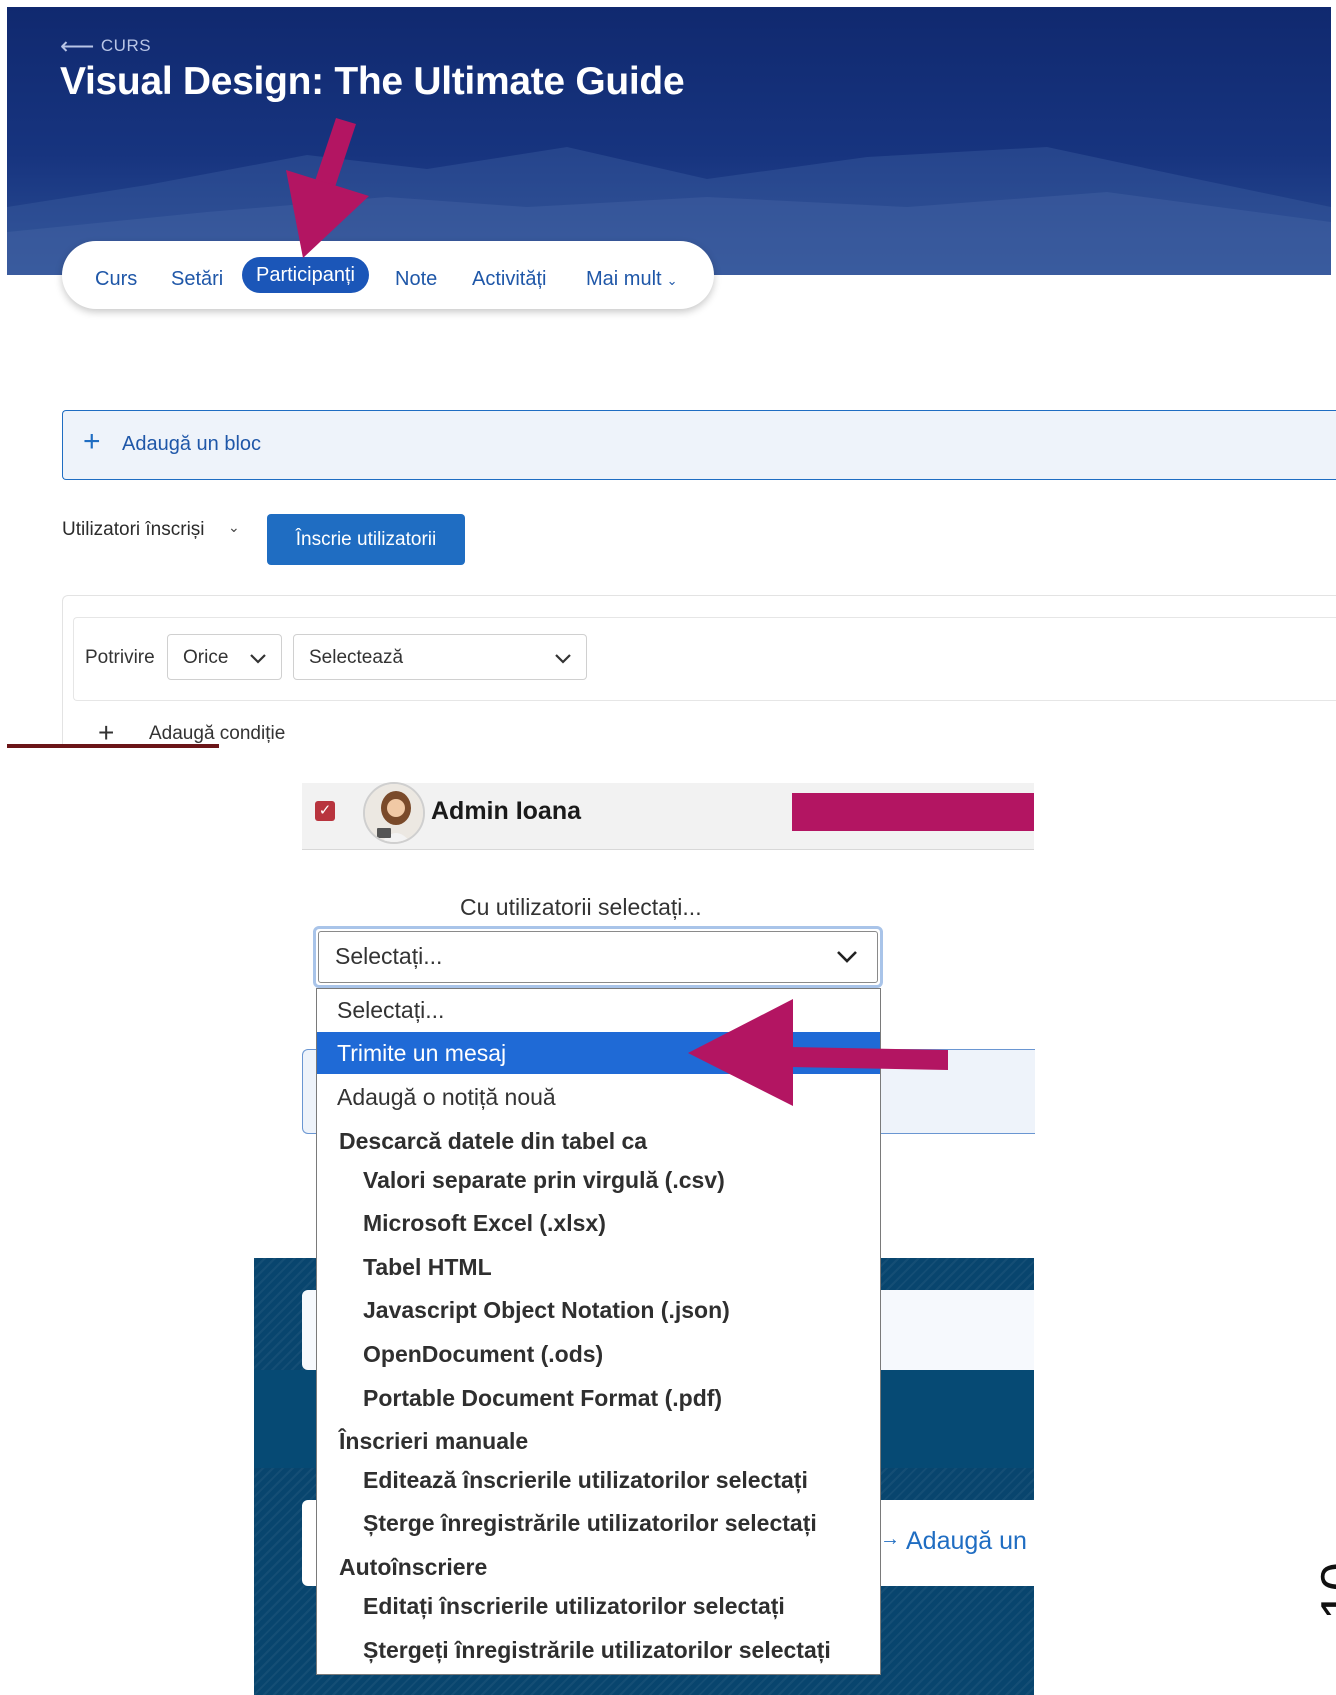  What do you see at coordinates (818, 1052) in the screenshot?
I see `annotation-arrow-left` at bounding box center [818, 1052].